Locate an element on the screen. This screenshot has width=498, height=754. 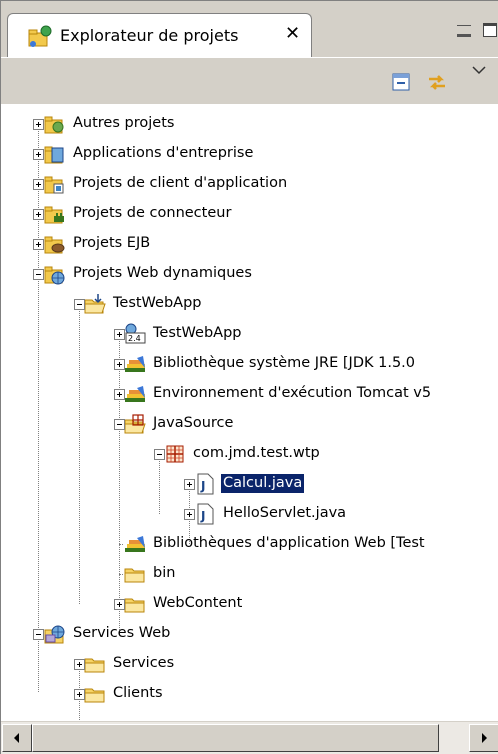
tree-item: Autres projets is located at coordinates (270, 124).